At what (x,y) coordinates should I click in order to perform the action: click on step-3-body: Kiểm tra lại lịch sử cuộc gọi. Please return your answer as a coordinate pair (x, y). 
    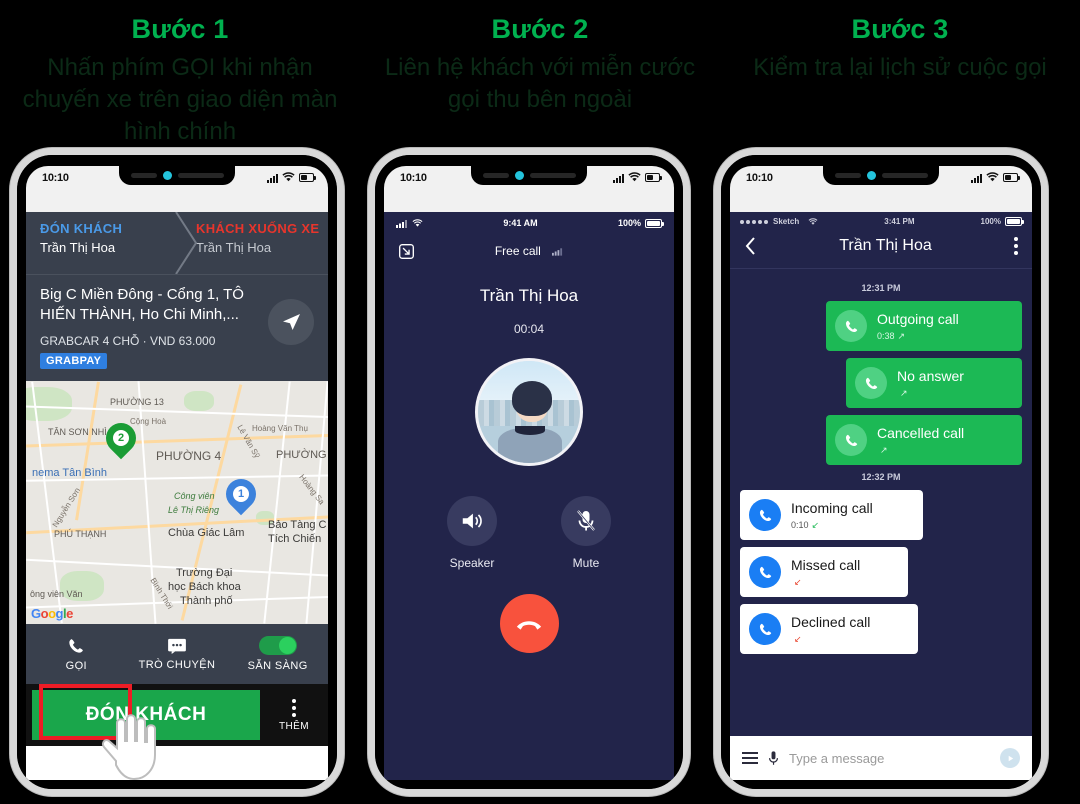
    Looking at the image, I should click on (900, 67).